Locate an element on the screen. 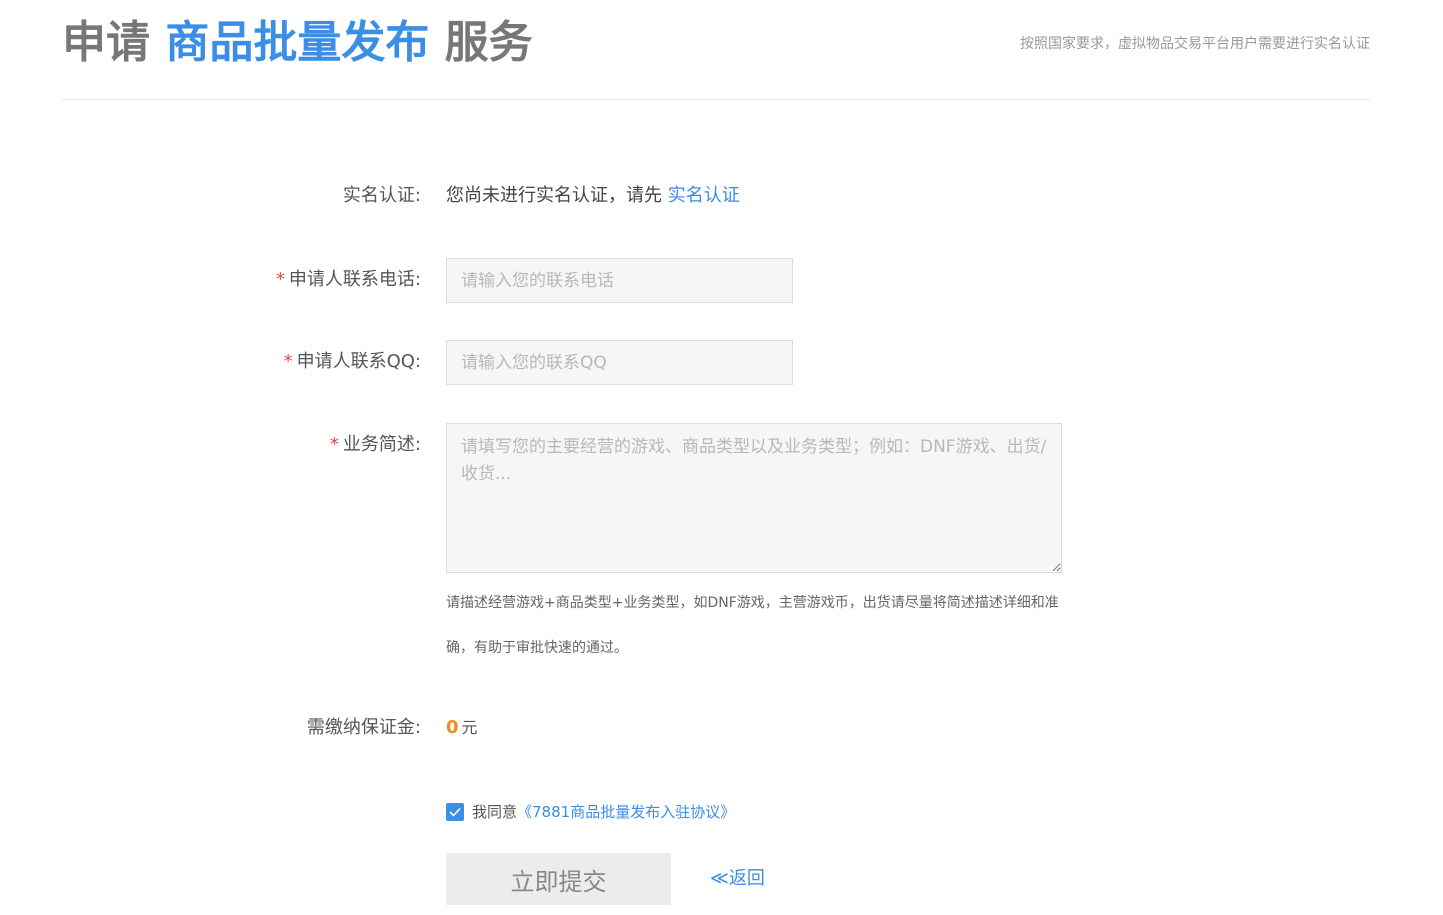  deposit-amount: 0元 is located at coordinates (462, 728).